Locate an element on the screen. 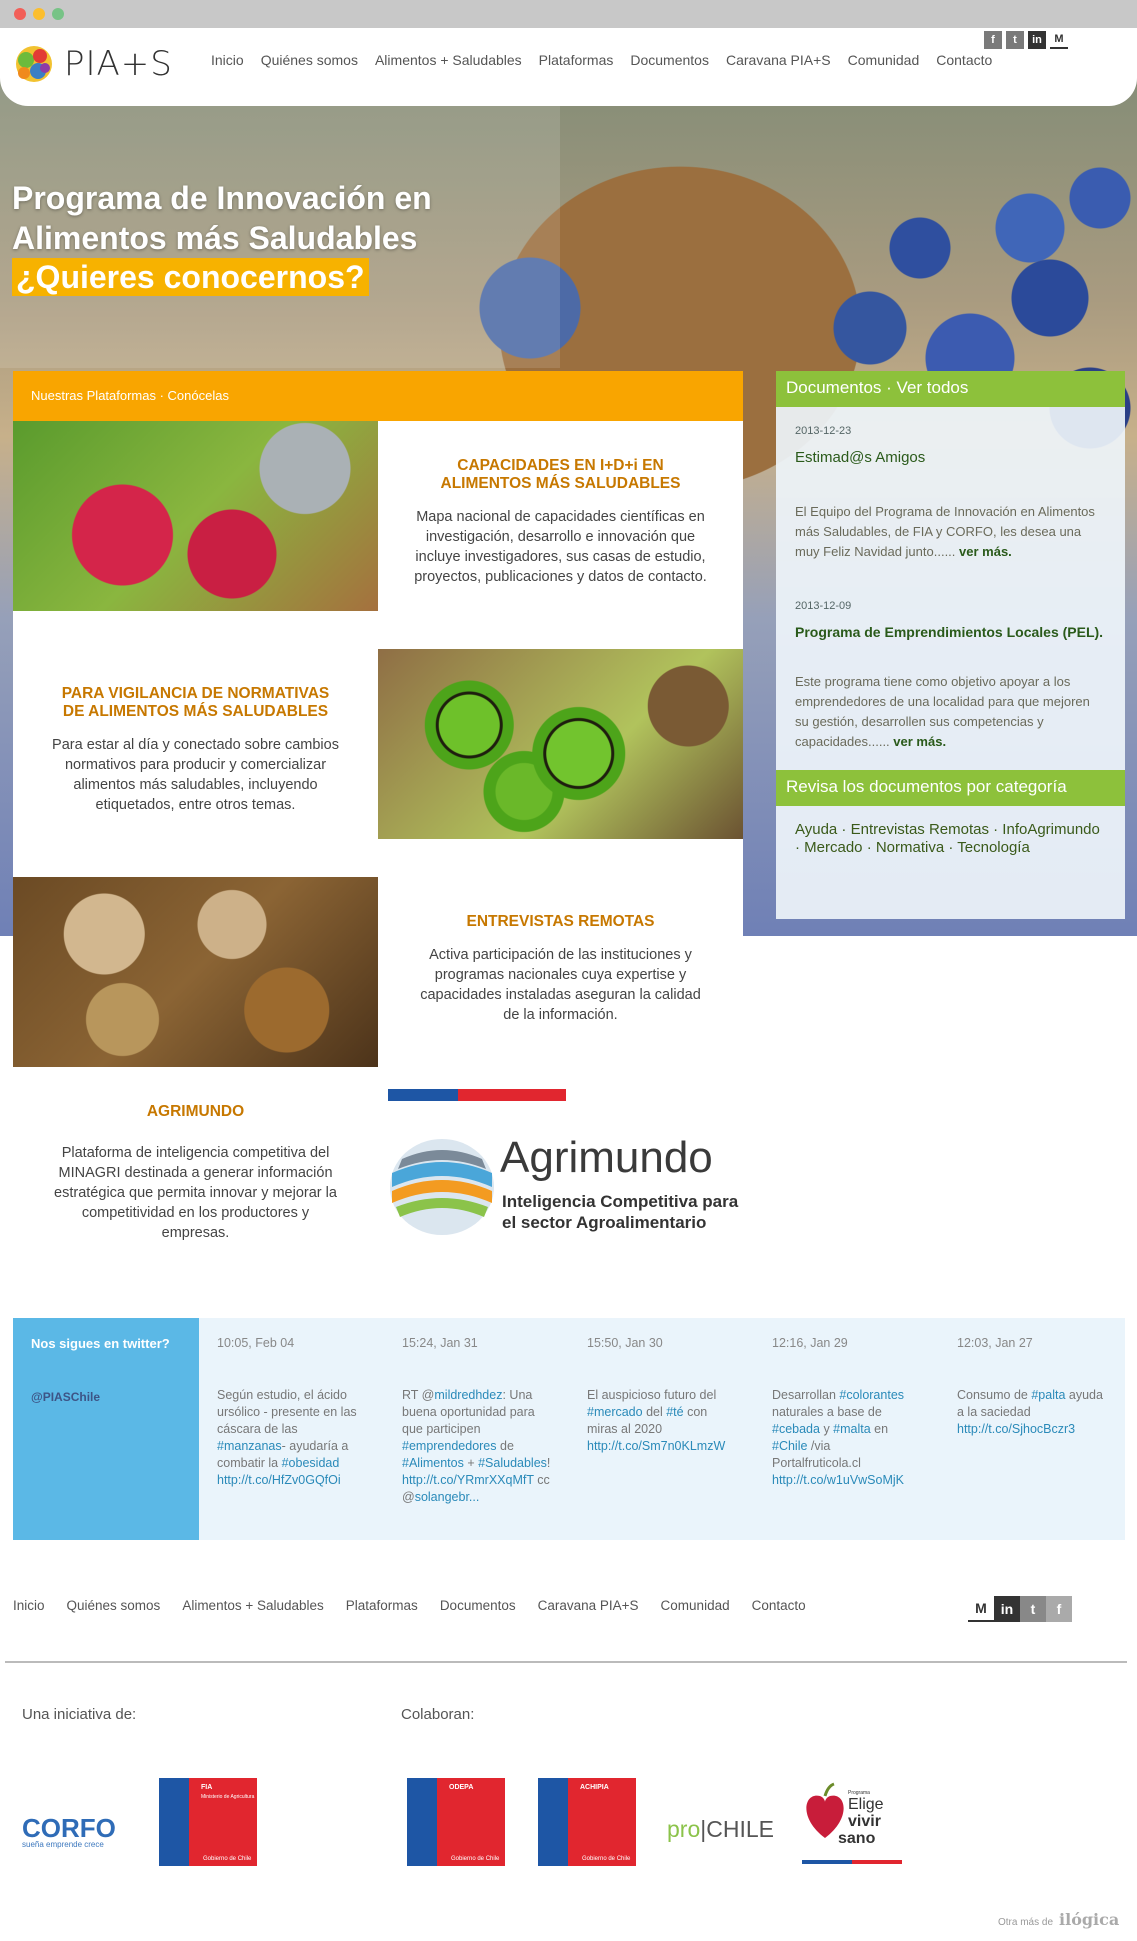 This screenshot has height=1941, width=1137. doc-1-date: 2013-12-23 is located at coordinates (823, 431).